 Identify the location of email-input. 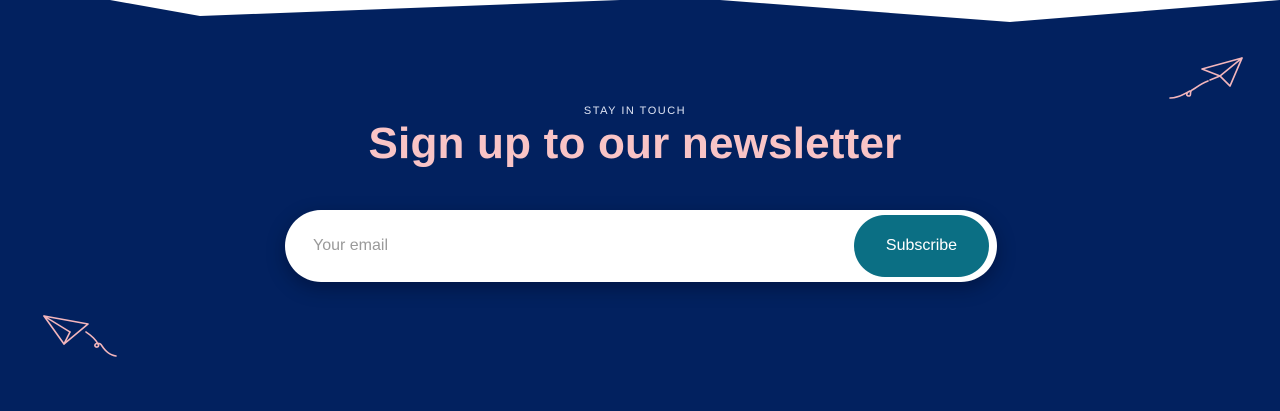
(573, 246).